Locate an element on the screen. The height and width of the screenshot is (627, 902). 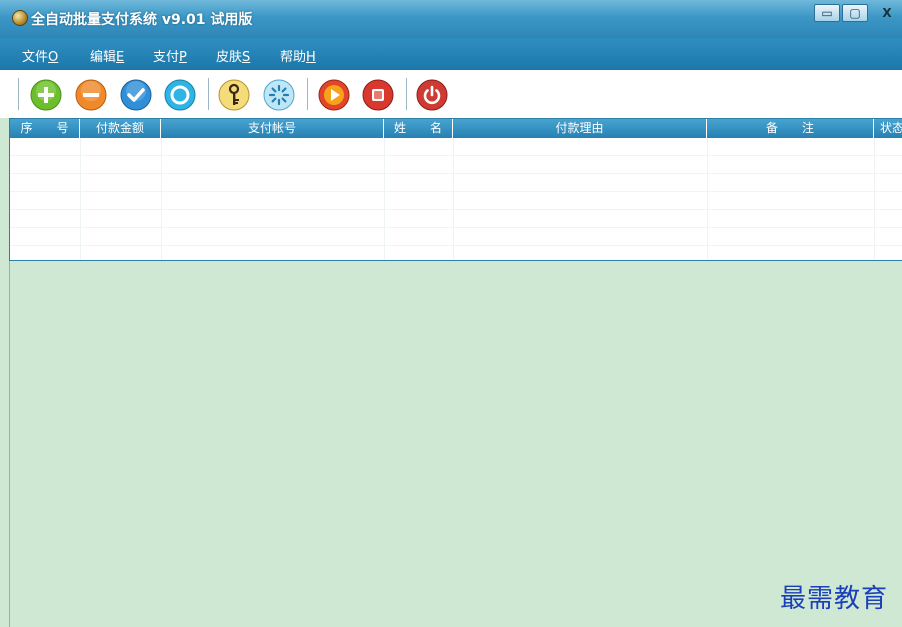
column-header-account: 支付帐号 is located at coordinates (272, 128).